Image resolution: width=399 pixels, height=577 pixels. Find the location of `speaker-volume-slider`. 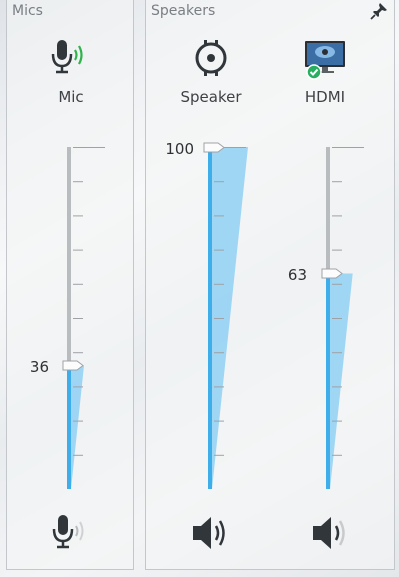

speaker-volume-slider is located at coordinates (225, 315).